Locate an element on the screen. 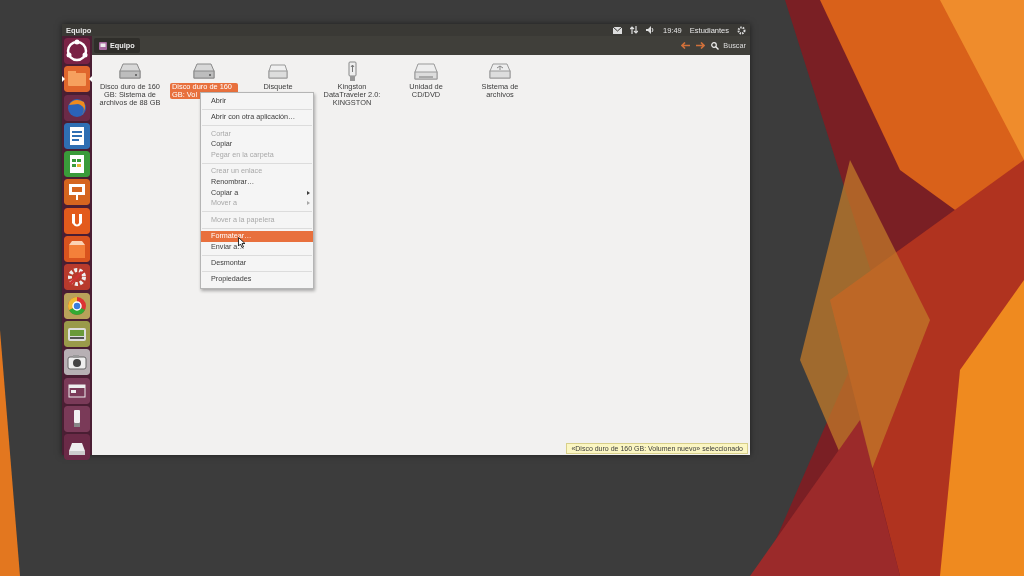  window-icon is located at coordinates (77, 390).